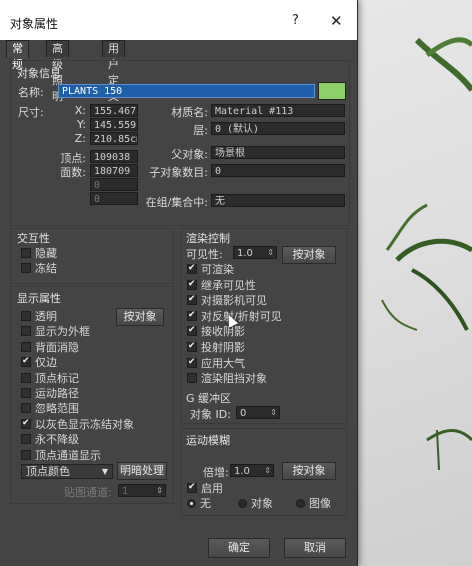  I want to click on display-by-object-button: 按对象, so click(140, 317).